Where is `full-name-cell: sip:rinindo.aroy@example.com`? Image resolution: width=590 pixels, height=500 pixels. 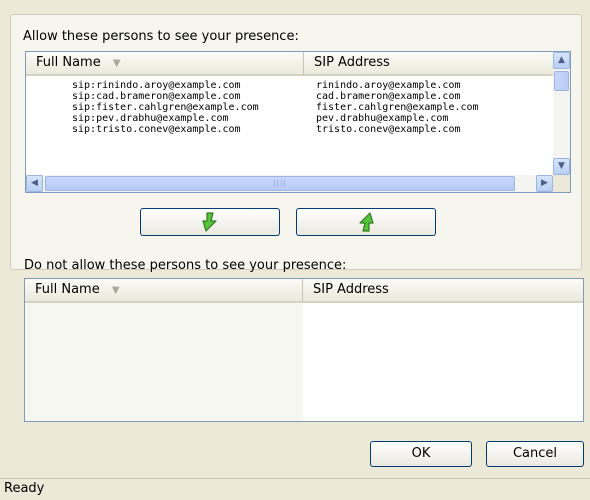
full-name-cell: sip:rinindo.aroy@example.com is located at coordinates (156, 85).